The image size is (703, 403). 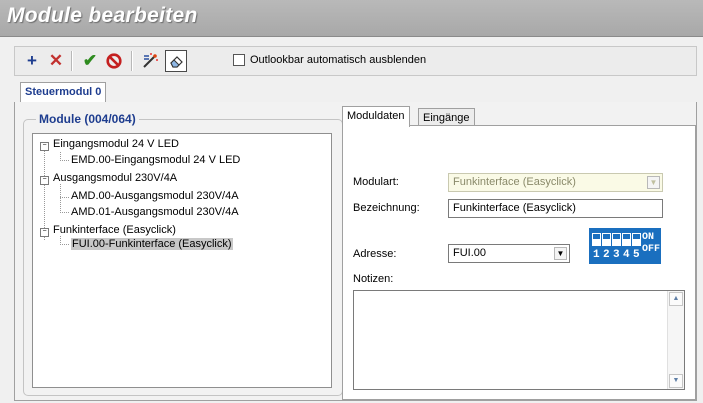 I want to click on tree-item: AMD.01-Ausgangsmodul 230V/4A, so click(x=155, y=212).